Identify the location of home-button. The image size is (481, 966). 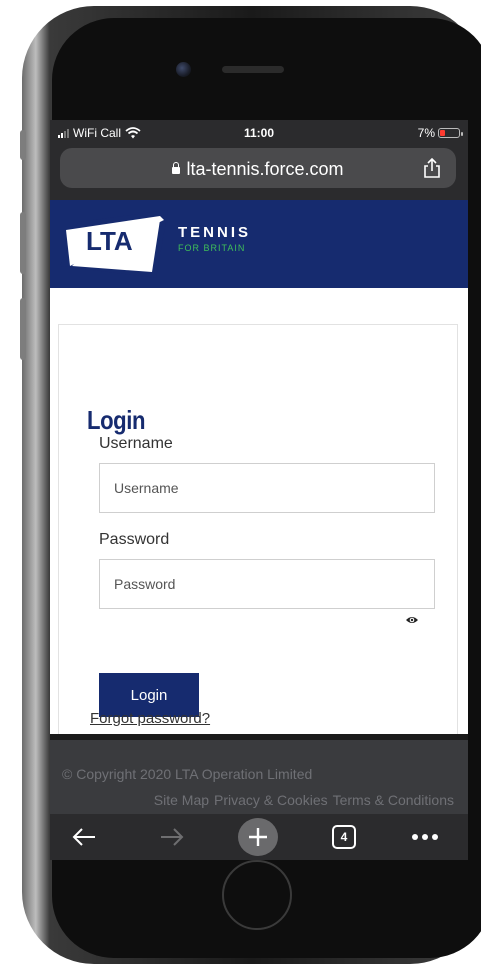
(257, 895).